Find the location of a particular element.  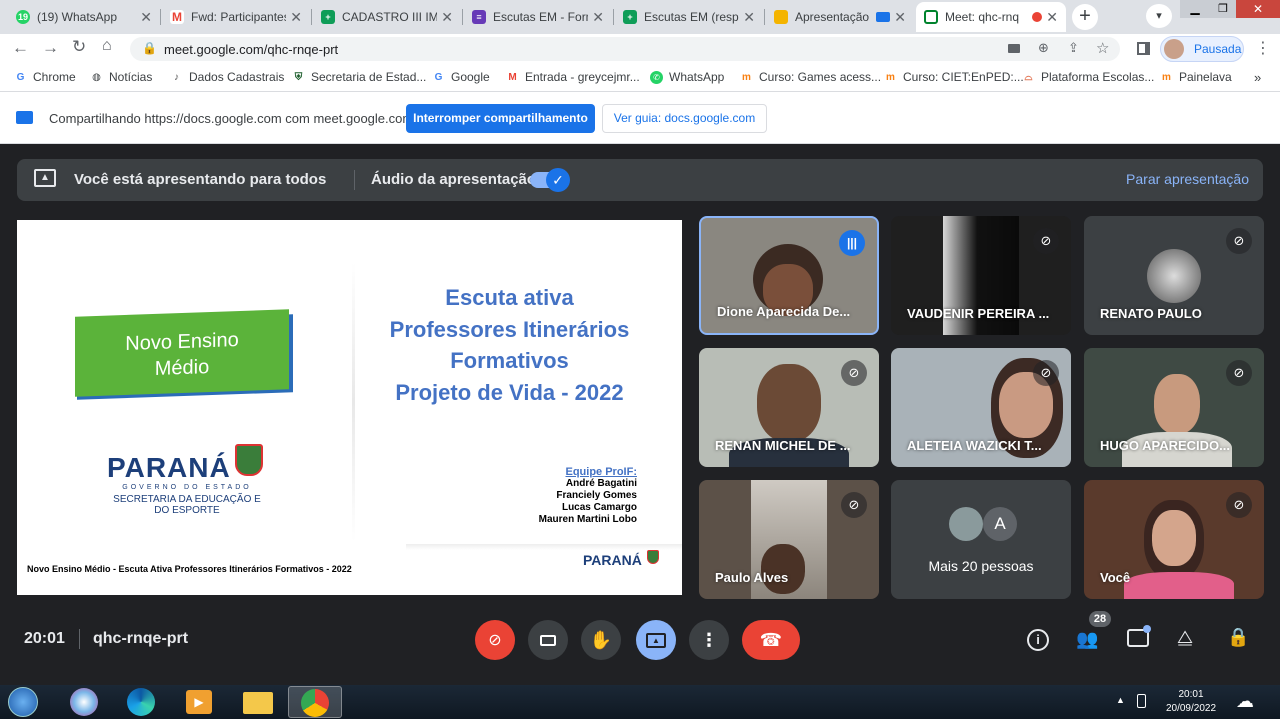

more-options-button: ⋮ is located at coordinates (709, 640).